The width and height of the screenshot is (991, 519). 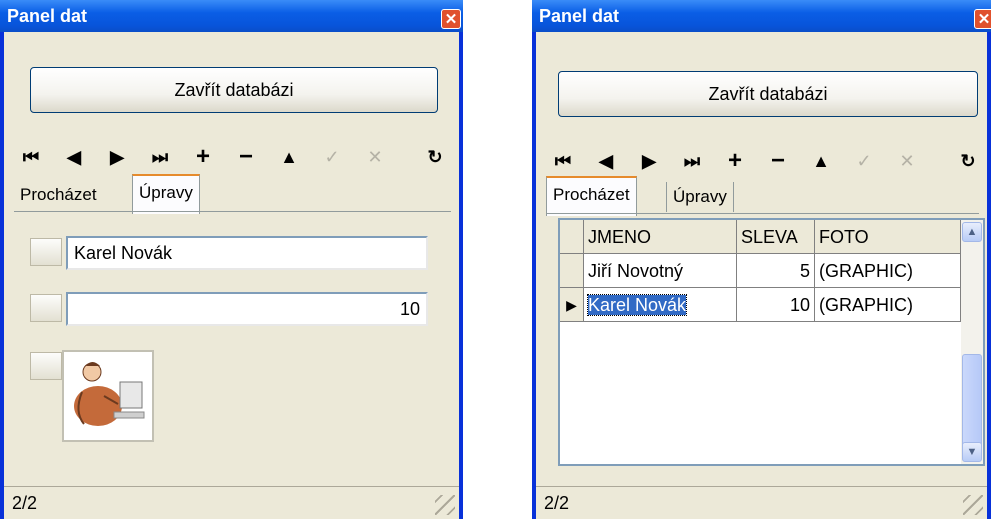 What do you see at coordinates (776, 237) in the screenshot?
I see `column-header-sleva: SLEVA` at bounding box center [776, 237].